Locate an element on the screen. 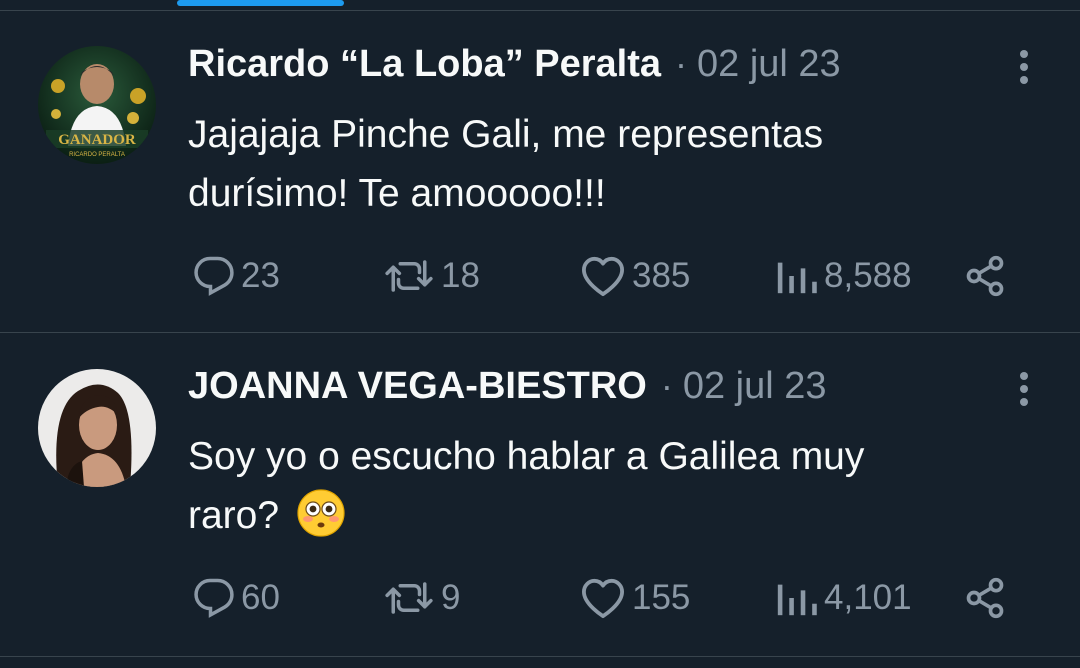 The height and width of the screenshot is (668, 1080). view-count: 8,588 is located at coordinates (868, 275).